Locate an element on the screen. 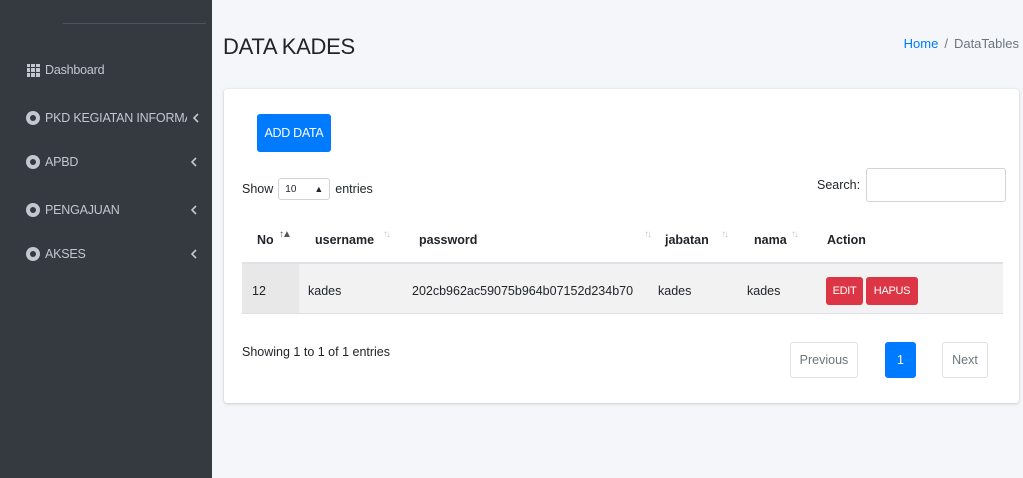  add-data-button: ADD DATA is located at coordinates (294, 133).